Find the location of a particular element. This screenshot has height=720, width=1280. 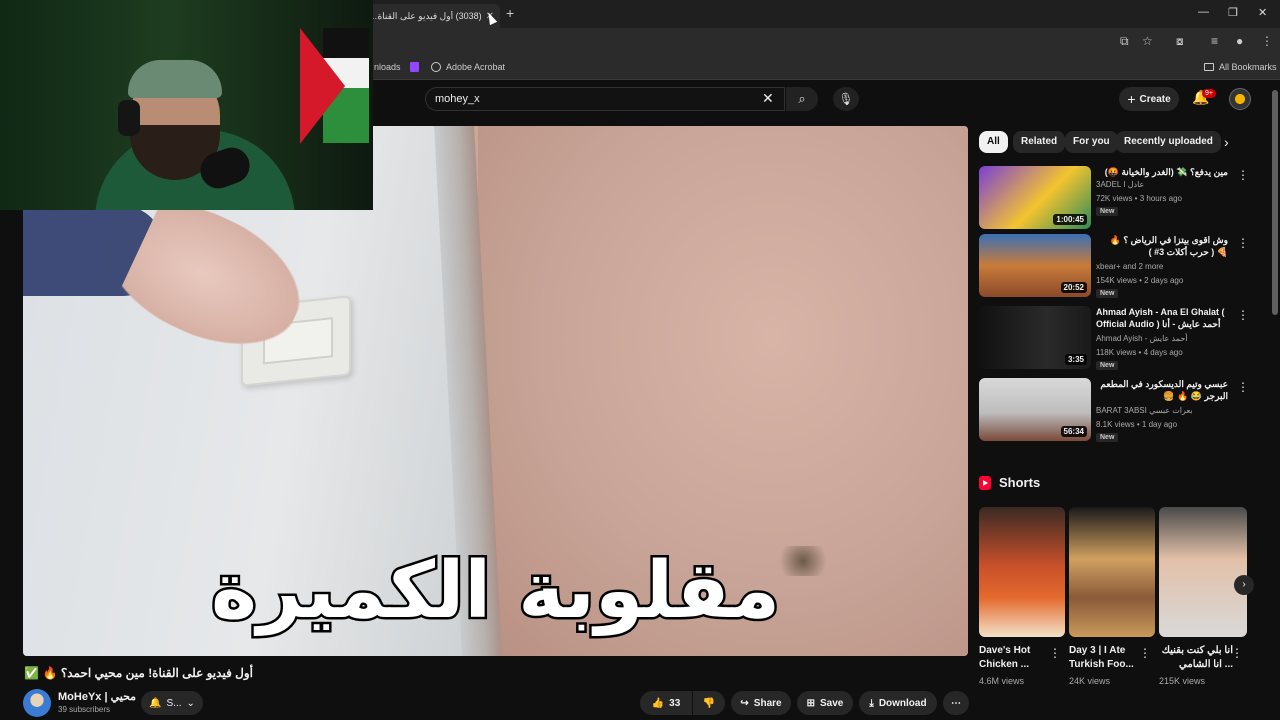

video-duration: 3:35 is located at coordinates (1075, 359).